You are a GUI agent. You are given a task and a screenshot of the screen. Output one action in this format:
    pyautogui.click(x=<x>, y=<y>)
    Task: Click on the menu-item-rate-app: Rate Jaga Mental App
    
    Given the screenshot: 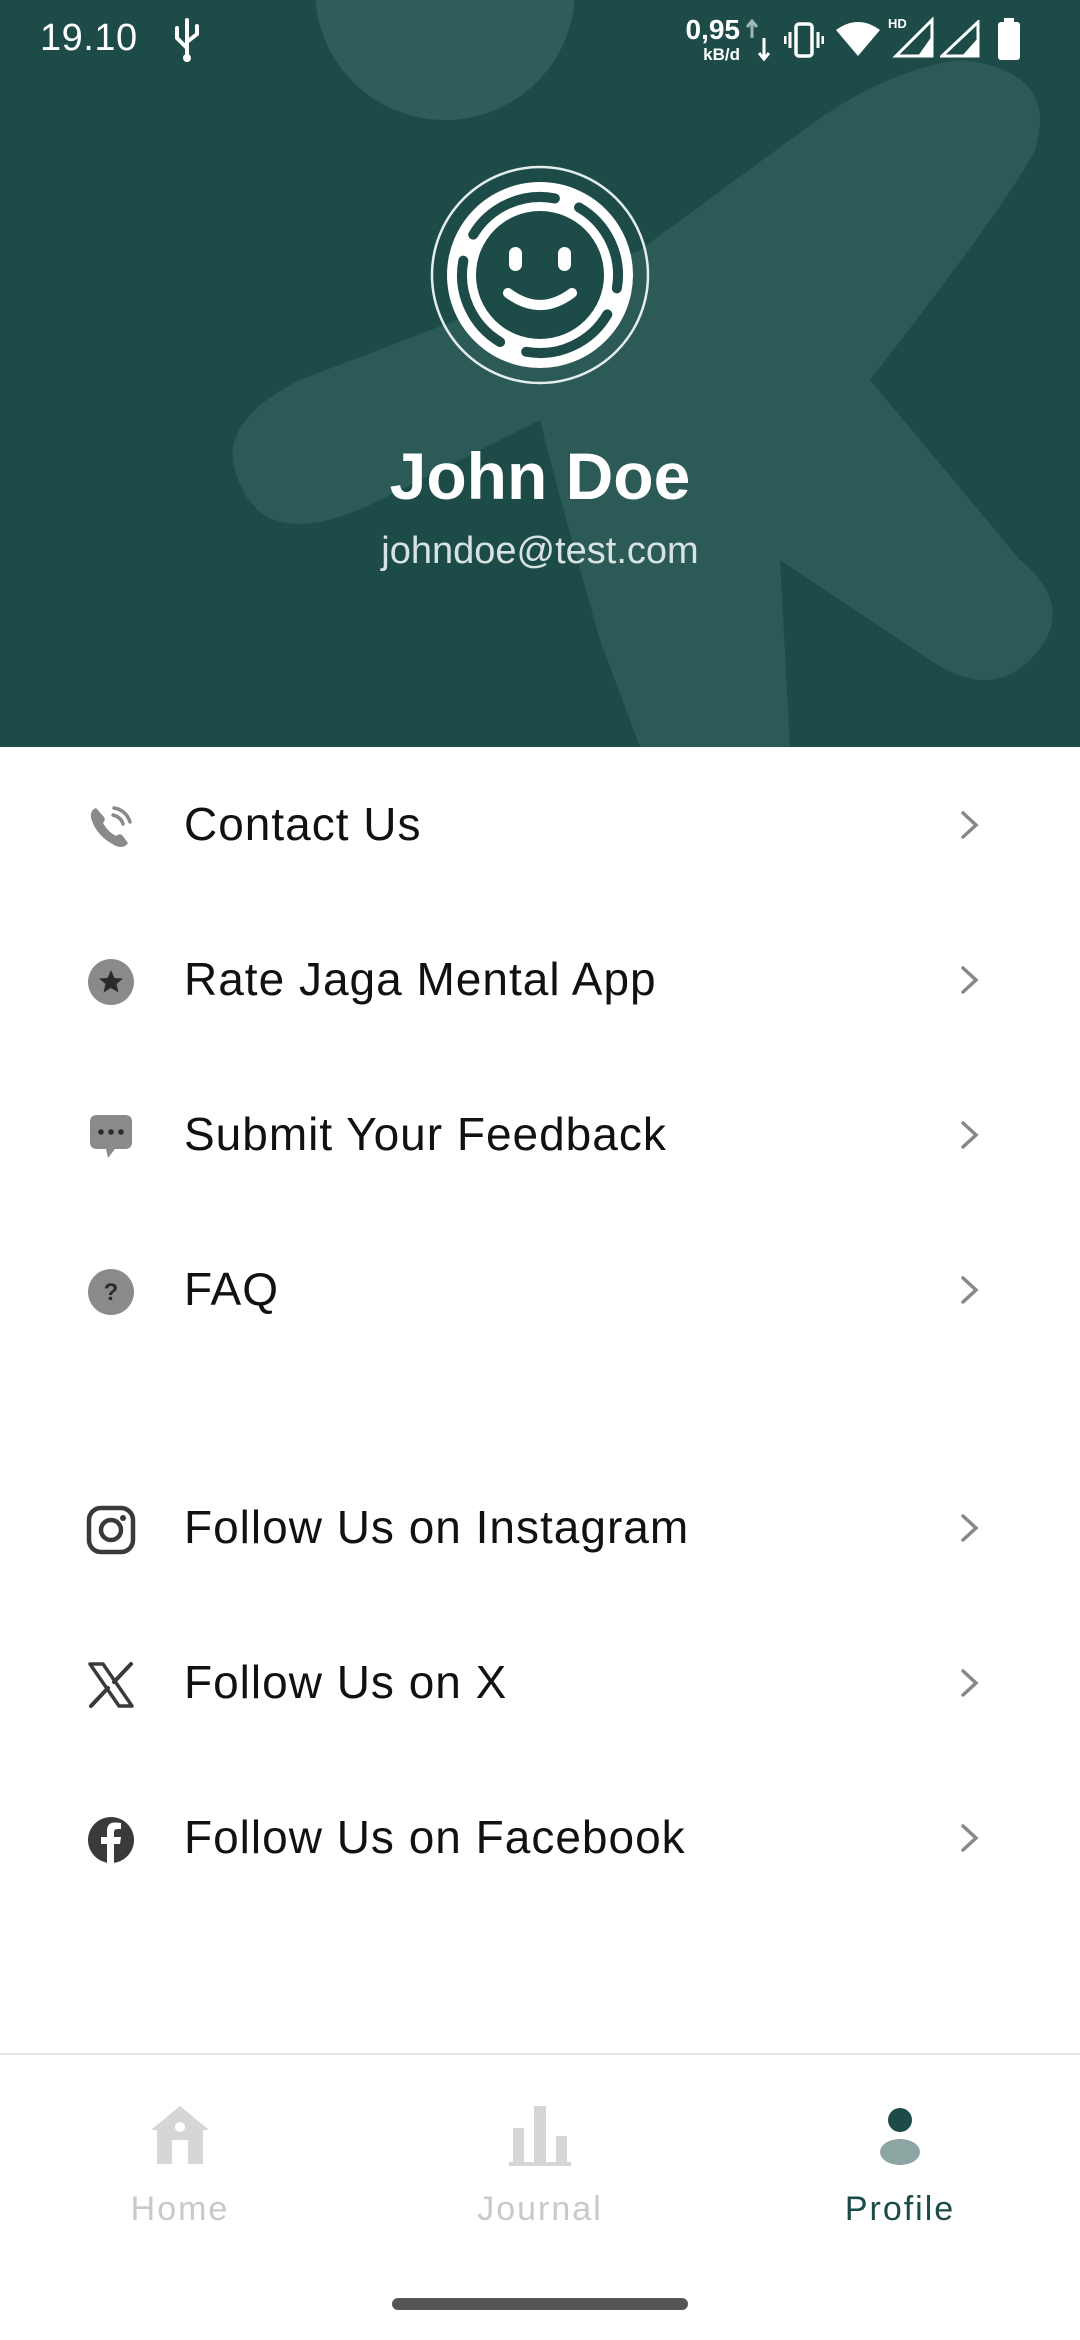 What is the action you would take?
    pyautogui.click(x=540, y=979)
    